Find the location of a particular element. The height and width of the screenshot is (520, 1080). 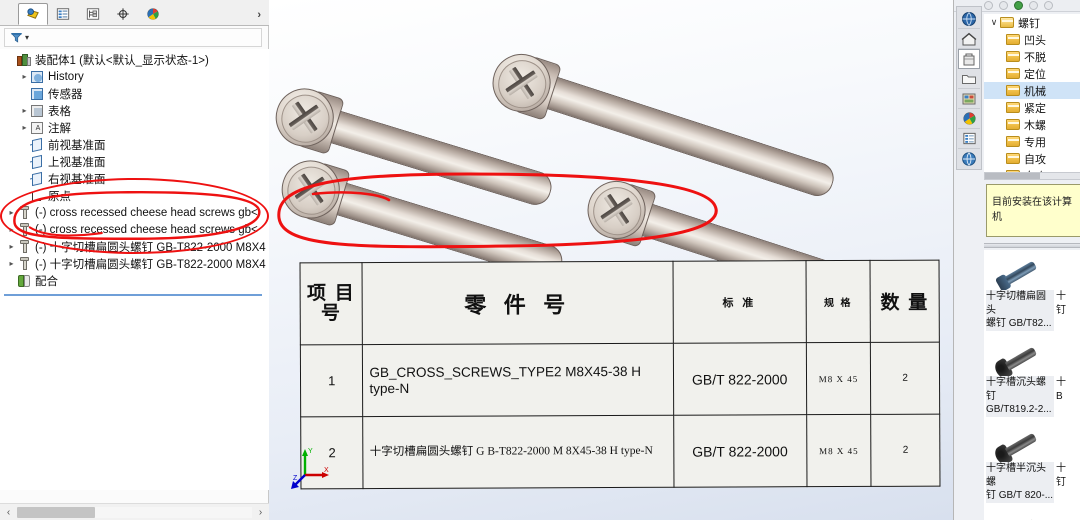

toolbox-tree-item-7: 专用 is located at coordinates (1032, 141).